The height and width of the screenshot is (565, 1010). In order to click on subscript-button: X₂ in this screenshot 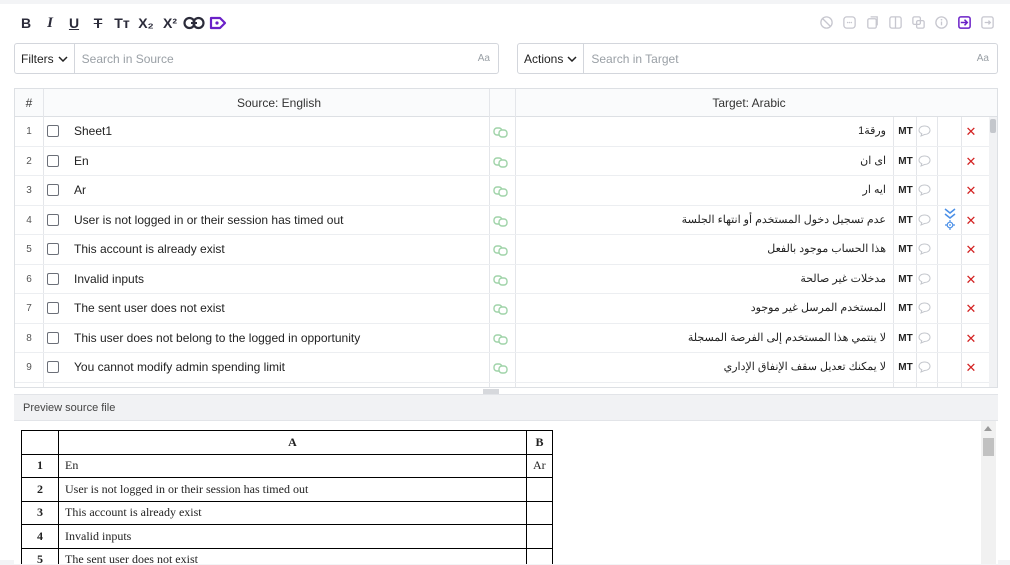, I will do `click(146, 23)`.